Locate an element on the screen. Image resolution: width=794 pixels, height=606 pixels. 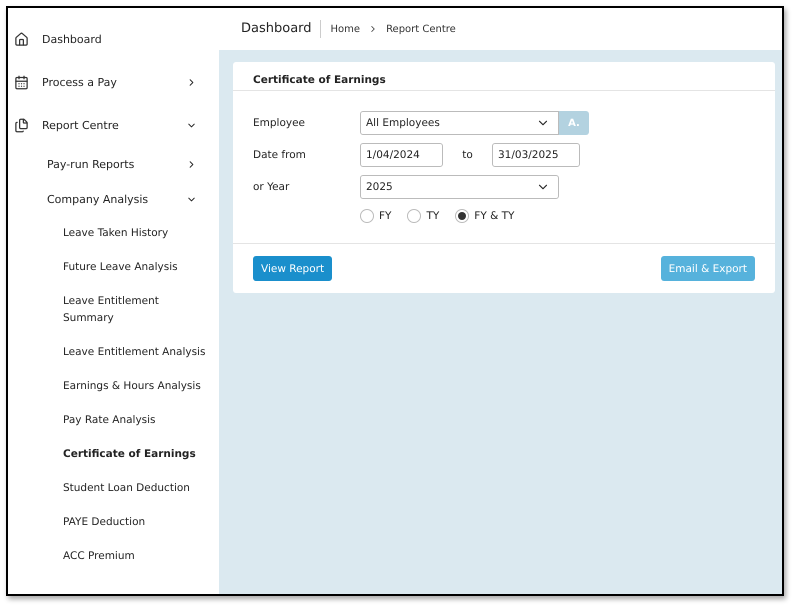
field-label: Date from is located at coordinates (280, 154).